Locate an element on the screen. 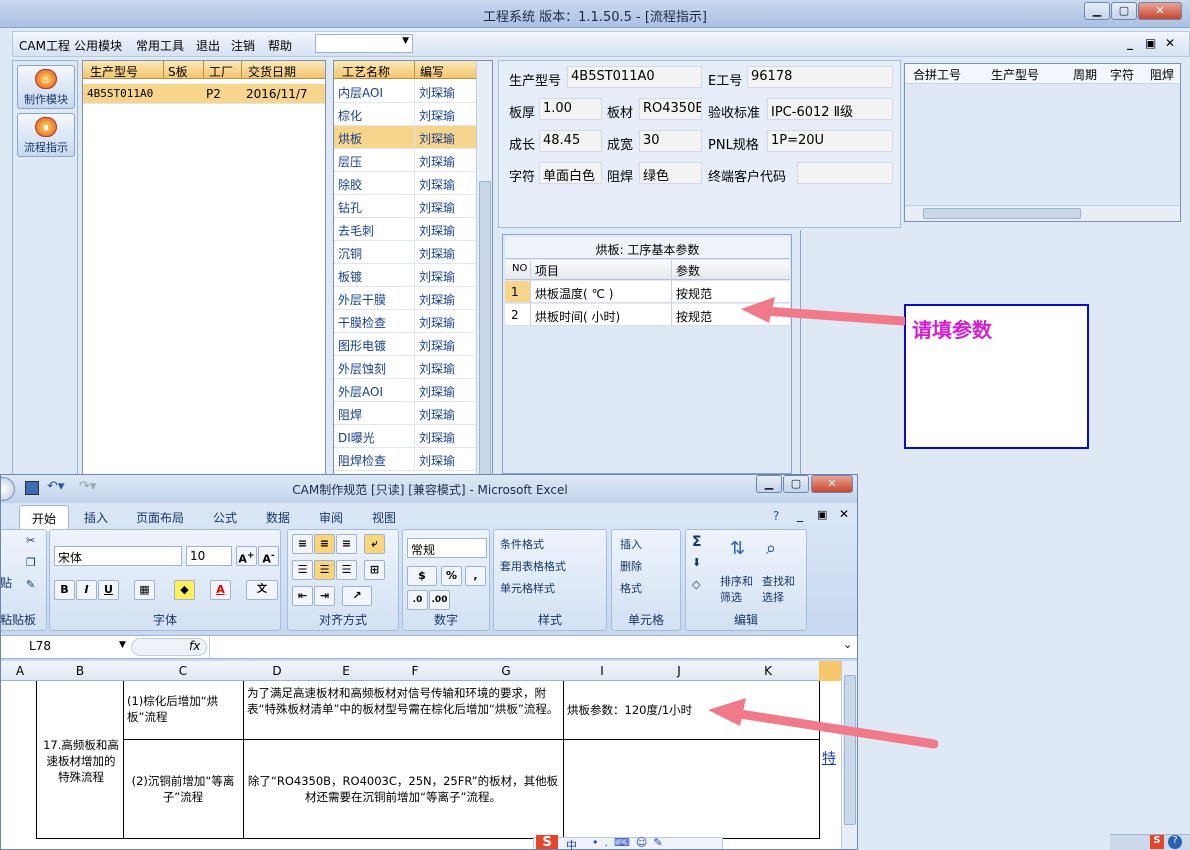 This screenshot has height=850, width=1190. comma-icon: , is located at coordinates (475, 576).